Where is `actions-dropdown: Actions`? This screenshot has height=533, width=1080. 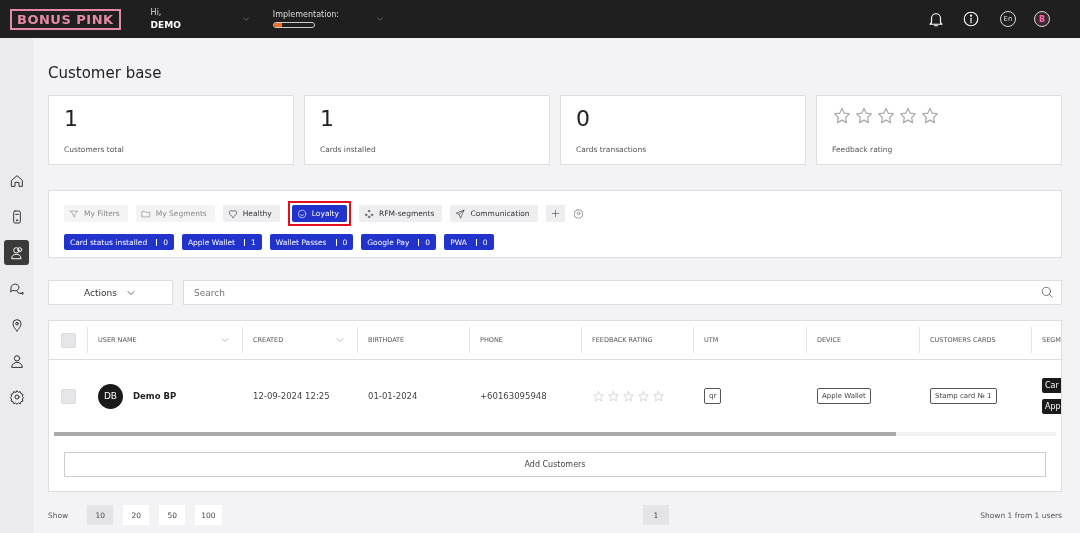 actions-dropdown: Actions is located at coordinates (110, 292).